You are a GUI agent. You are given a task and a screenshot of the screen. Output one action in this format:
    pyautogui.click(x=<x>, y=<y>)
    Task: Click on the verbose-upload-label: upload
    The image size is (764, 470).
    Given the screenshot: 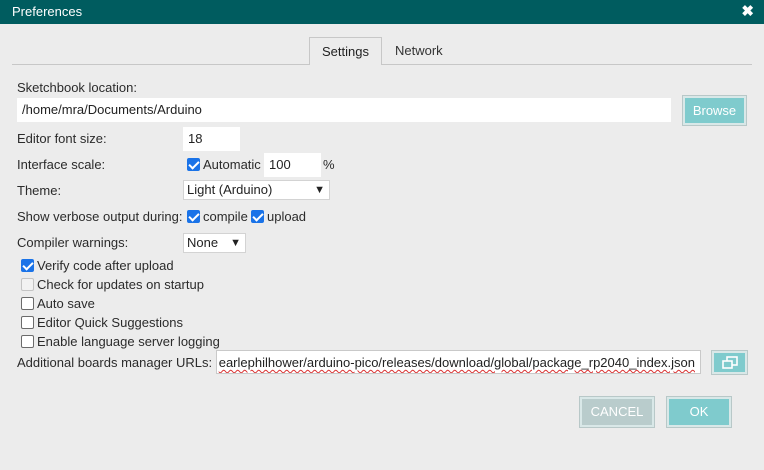 What is the action you would take?
    pyautogui.click(x=287, y=216)
    